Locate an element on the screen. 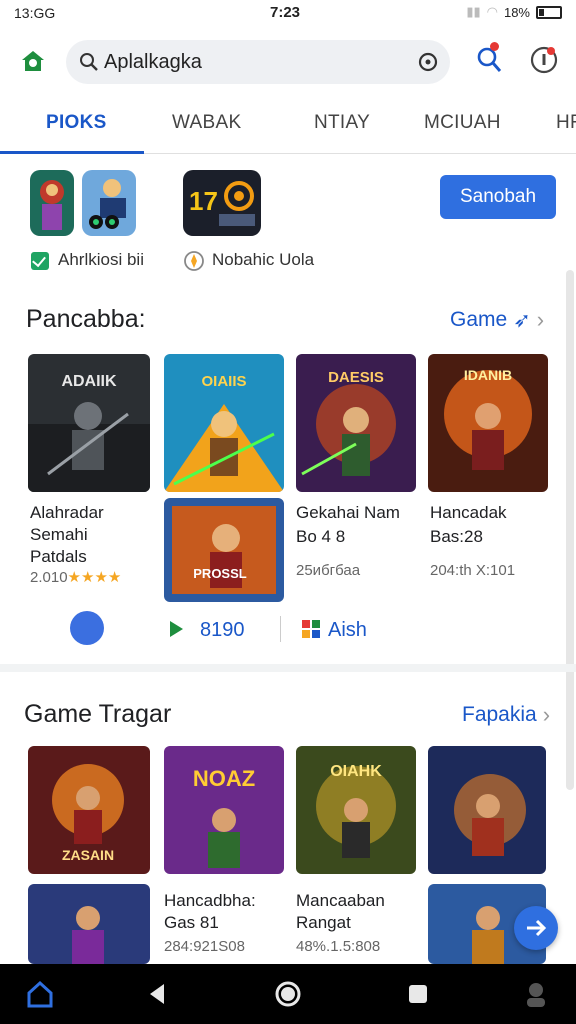 Image resolution: width=576 pixels, height=1024 pixels. assistant-icon is located at coordinates (536, 994).